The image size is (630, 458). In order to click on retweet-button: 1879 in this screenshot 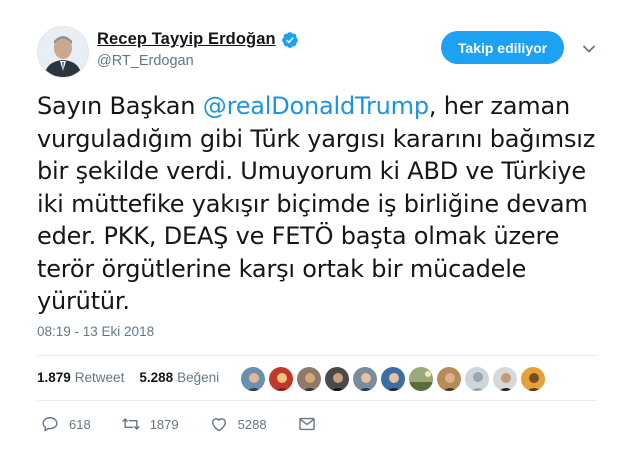, I will do `click(150, 424)`.